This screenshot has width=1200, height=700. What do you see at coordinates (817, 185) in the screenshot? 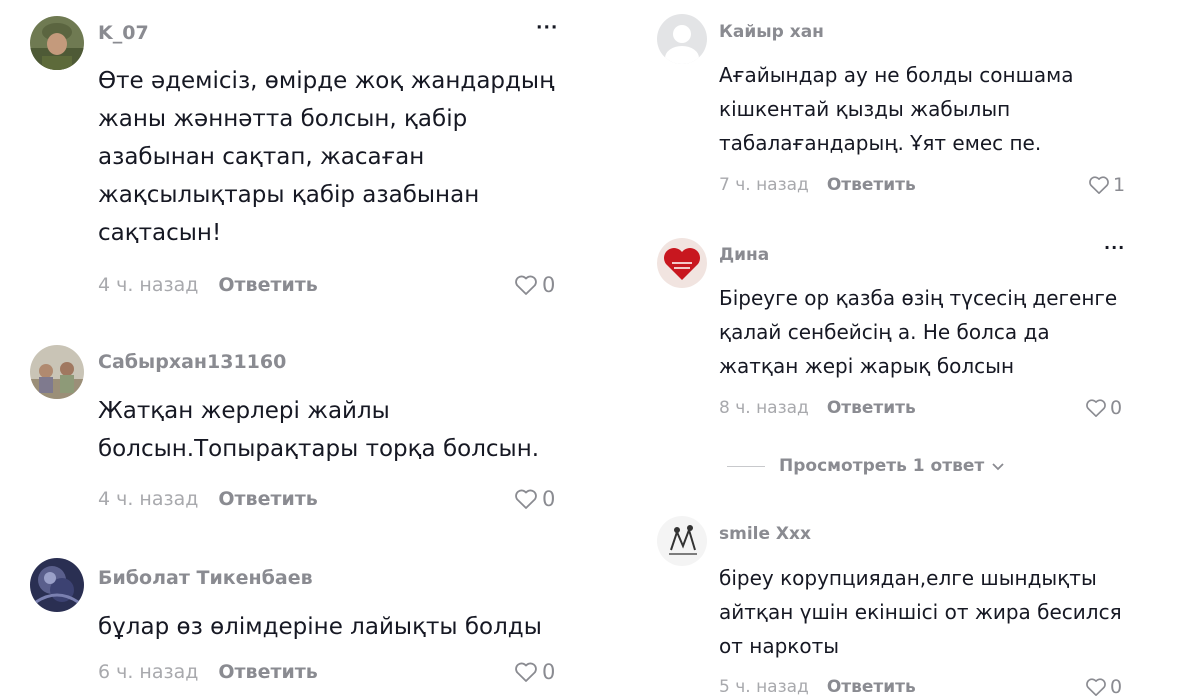
I see `comment-meta: 7 ч. назад Ответить` at bounding box center [817, 185].